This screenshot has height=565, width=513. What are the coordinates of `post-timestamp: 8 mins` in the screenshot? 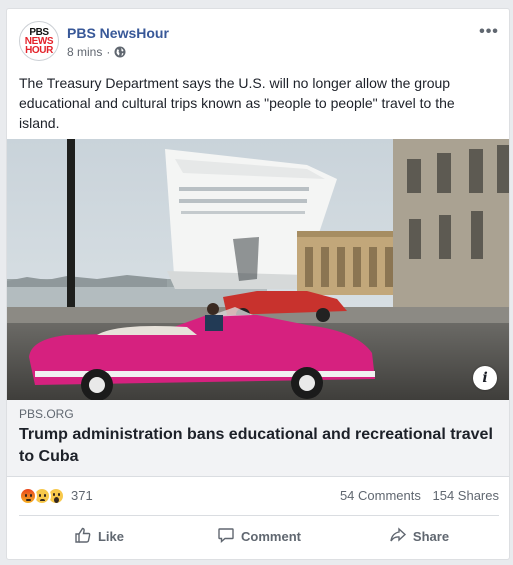 It's located at (84, 52).